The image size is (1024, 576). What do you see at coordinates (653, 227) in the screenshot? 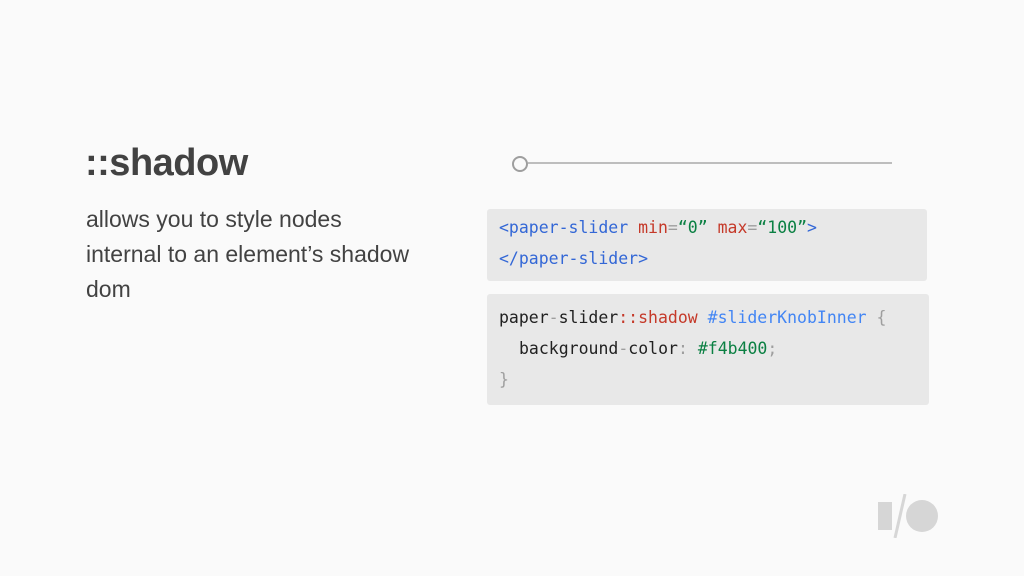
I see `attr-min: min` at bounding box center [653, 227].